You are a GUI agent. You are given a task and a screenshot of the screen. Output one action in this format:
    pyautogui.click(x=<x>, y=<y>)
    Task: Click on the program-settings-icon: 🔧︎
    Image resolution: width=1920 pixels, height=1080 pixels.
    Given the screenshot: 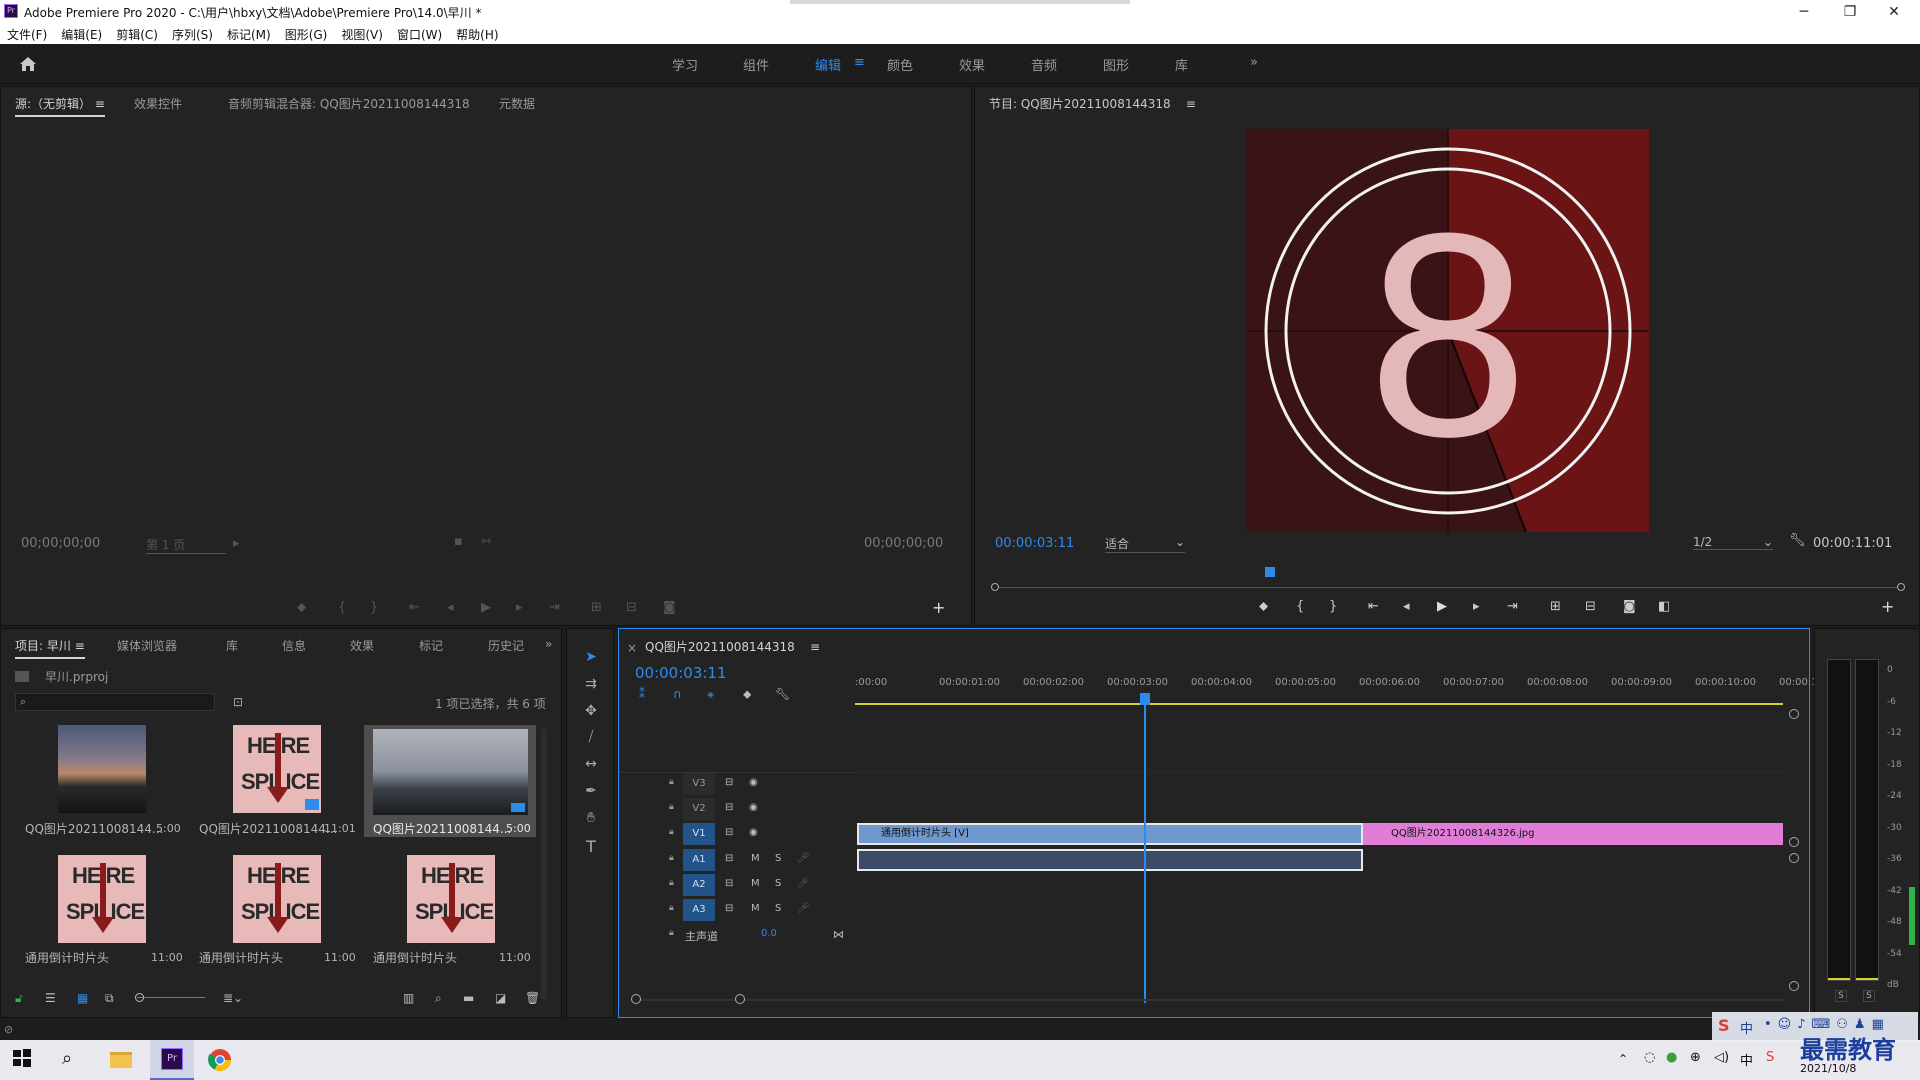 What is the action you would take?
    pyautogui.click(x=1797, y=540)
    